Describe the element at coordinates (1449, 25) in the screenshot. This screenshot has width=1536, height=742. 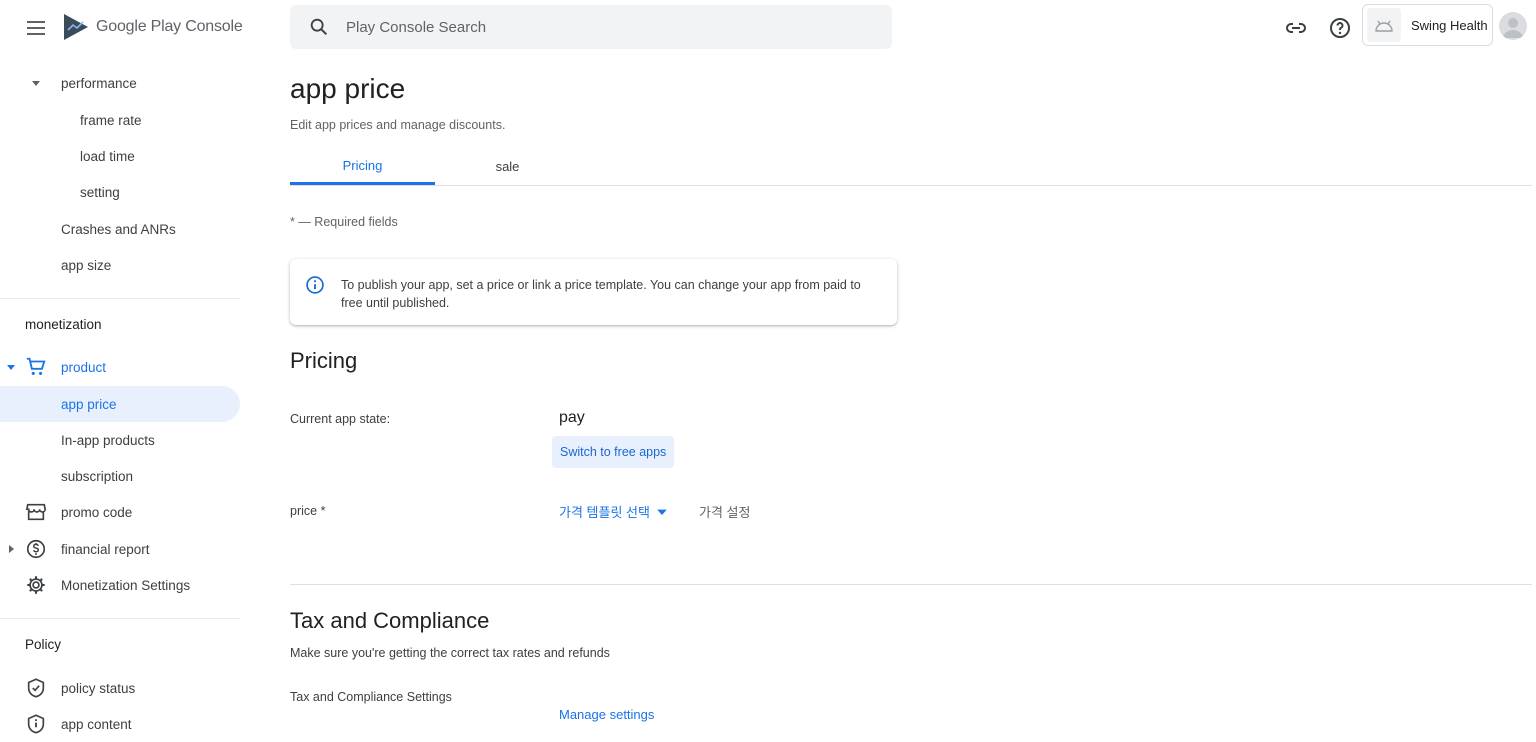
I see `account-name: Swing Health` at that location.